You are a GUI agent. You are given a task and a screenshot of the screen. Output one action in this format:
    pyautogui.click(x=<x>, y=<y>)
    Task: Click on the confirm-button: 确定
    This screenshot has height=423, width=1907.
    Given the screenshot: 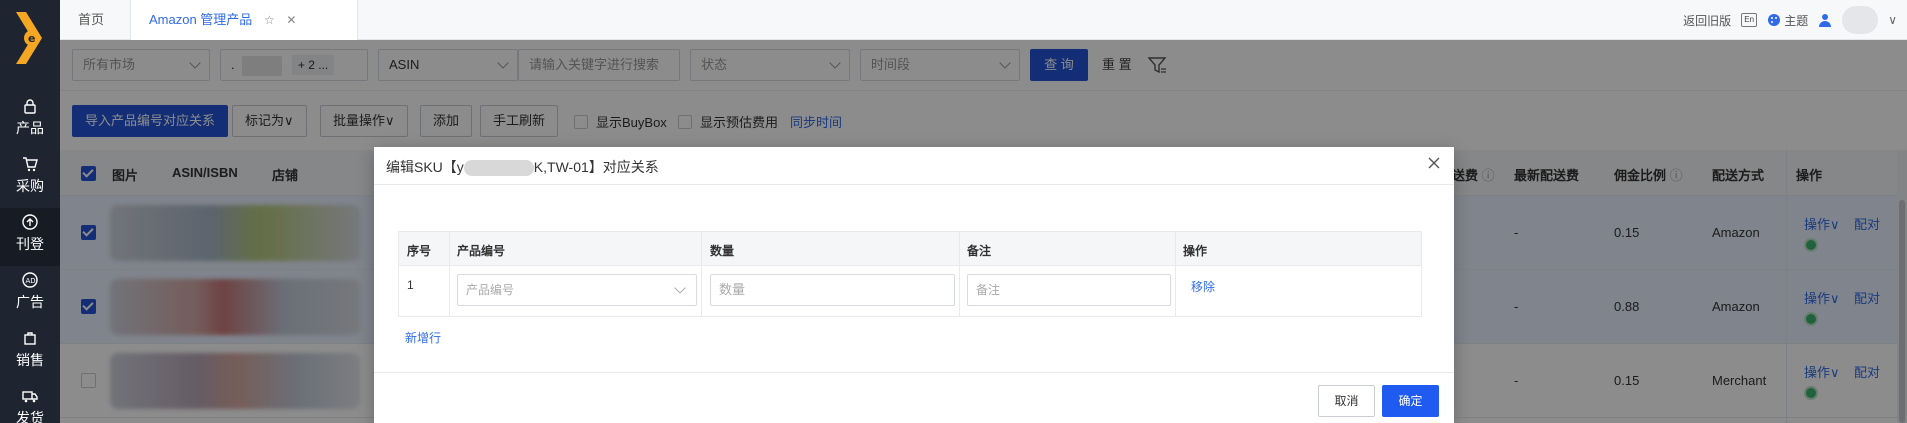 What is the action you would take?
    pyautogui.click(x=1410, y=401)
    